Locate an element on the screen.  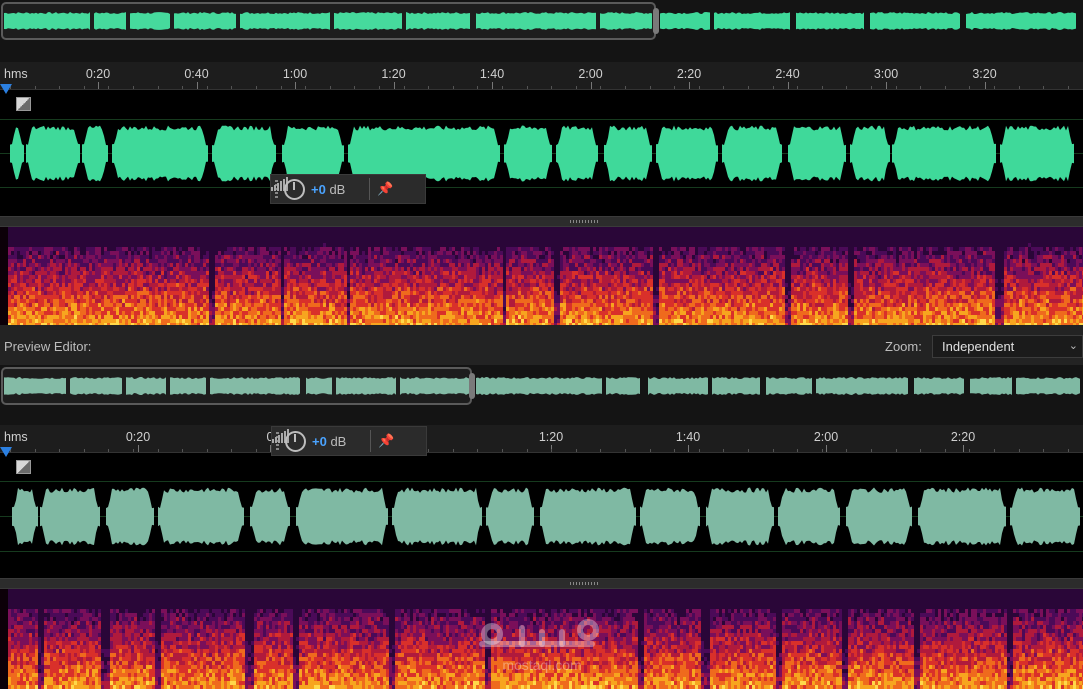
zoom-label: Zoom: is located at coordinates (903, 346).